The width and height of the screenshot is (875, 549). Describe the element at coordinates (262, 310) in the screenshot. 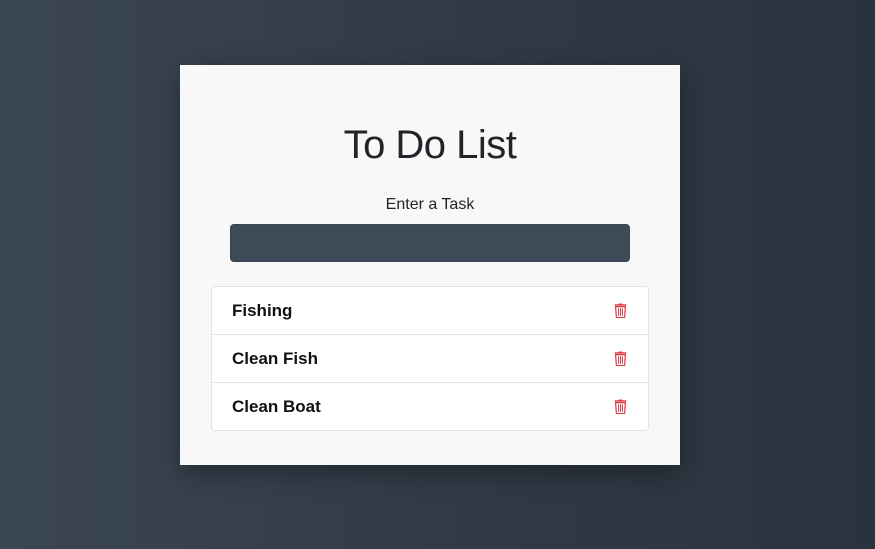

I see `task-label: Fishing` at that location.